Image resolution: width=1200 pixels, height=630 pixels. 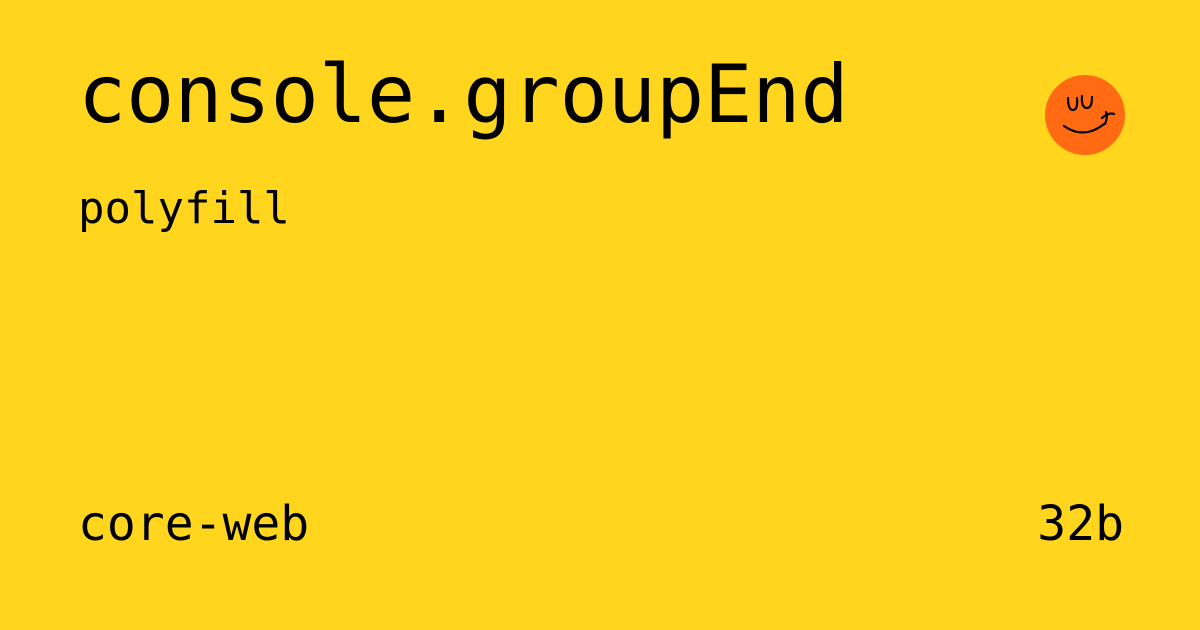 What do you see at coordinates (184, 208) in the screenshot?
I see `category-label: polyfill` at bounding box center [184, 208].